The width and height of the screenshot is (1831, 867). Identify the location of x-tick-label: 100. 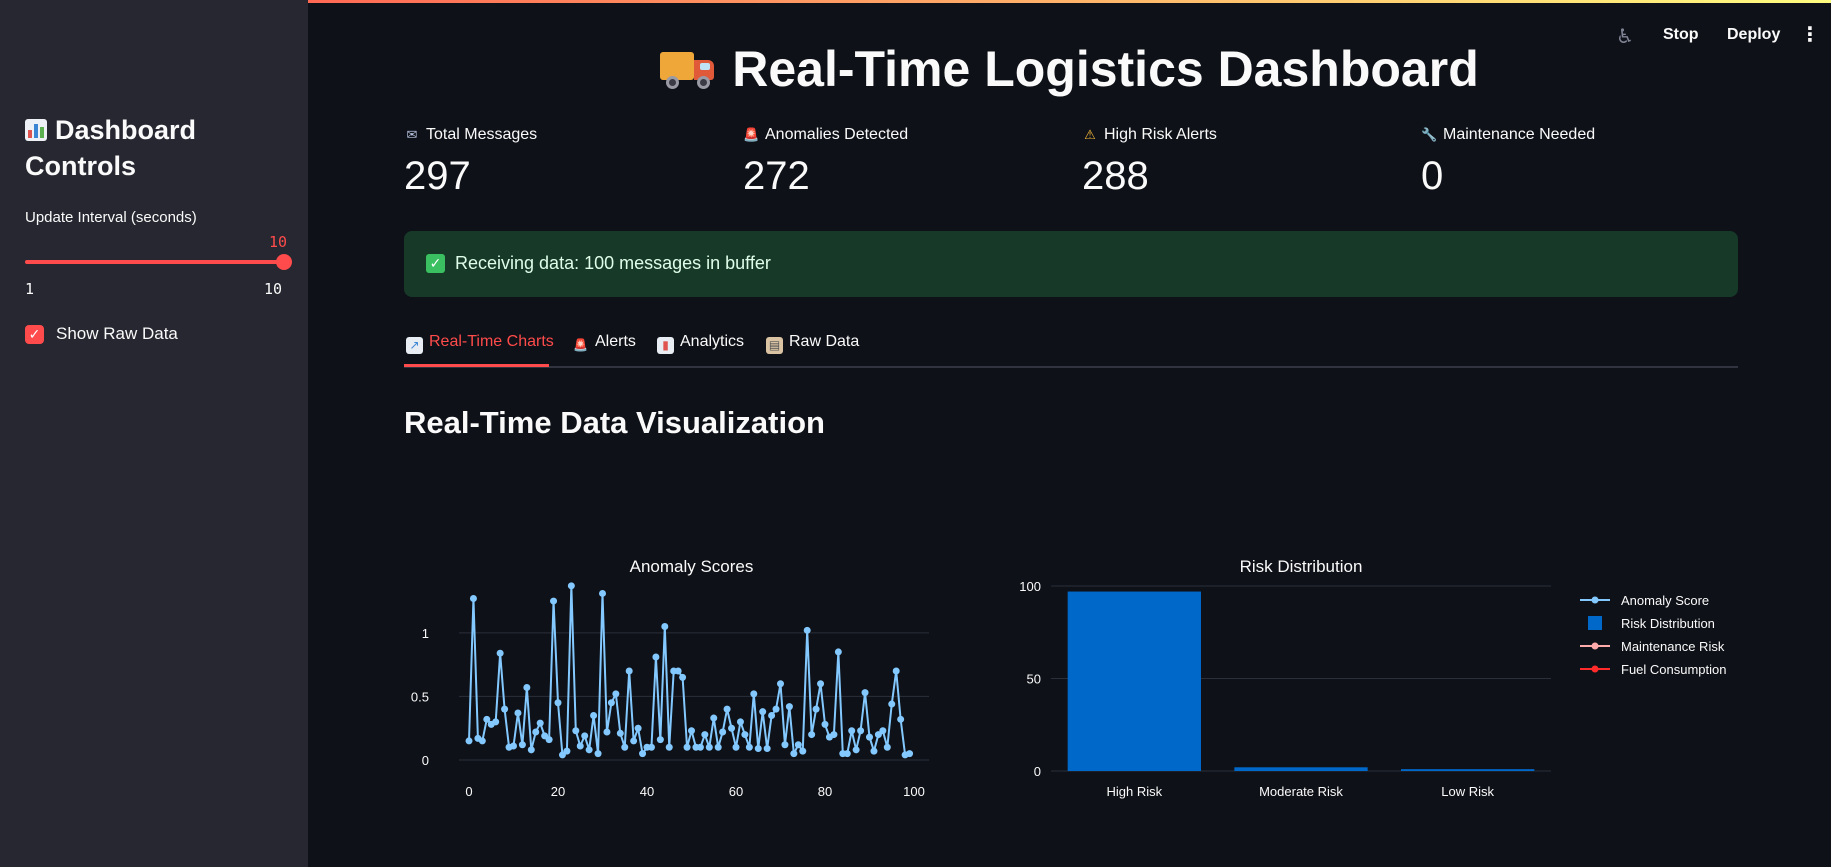
(914, 791).